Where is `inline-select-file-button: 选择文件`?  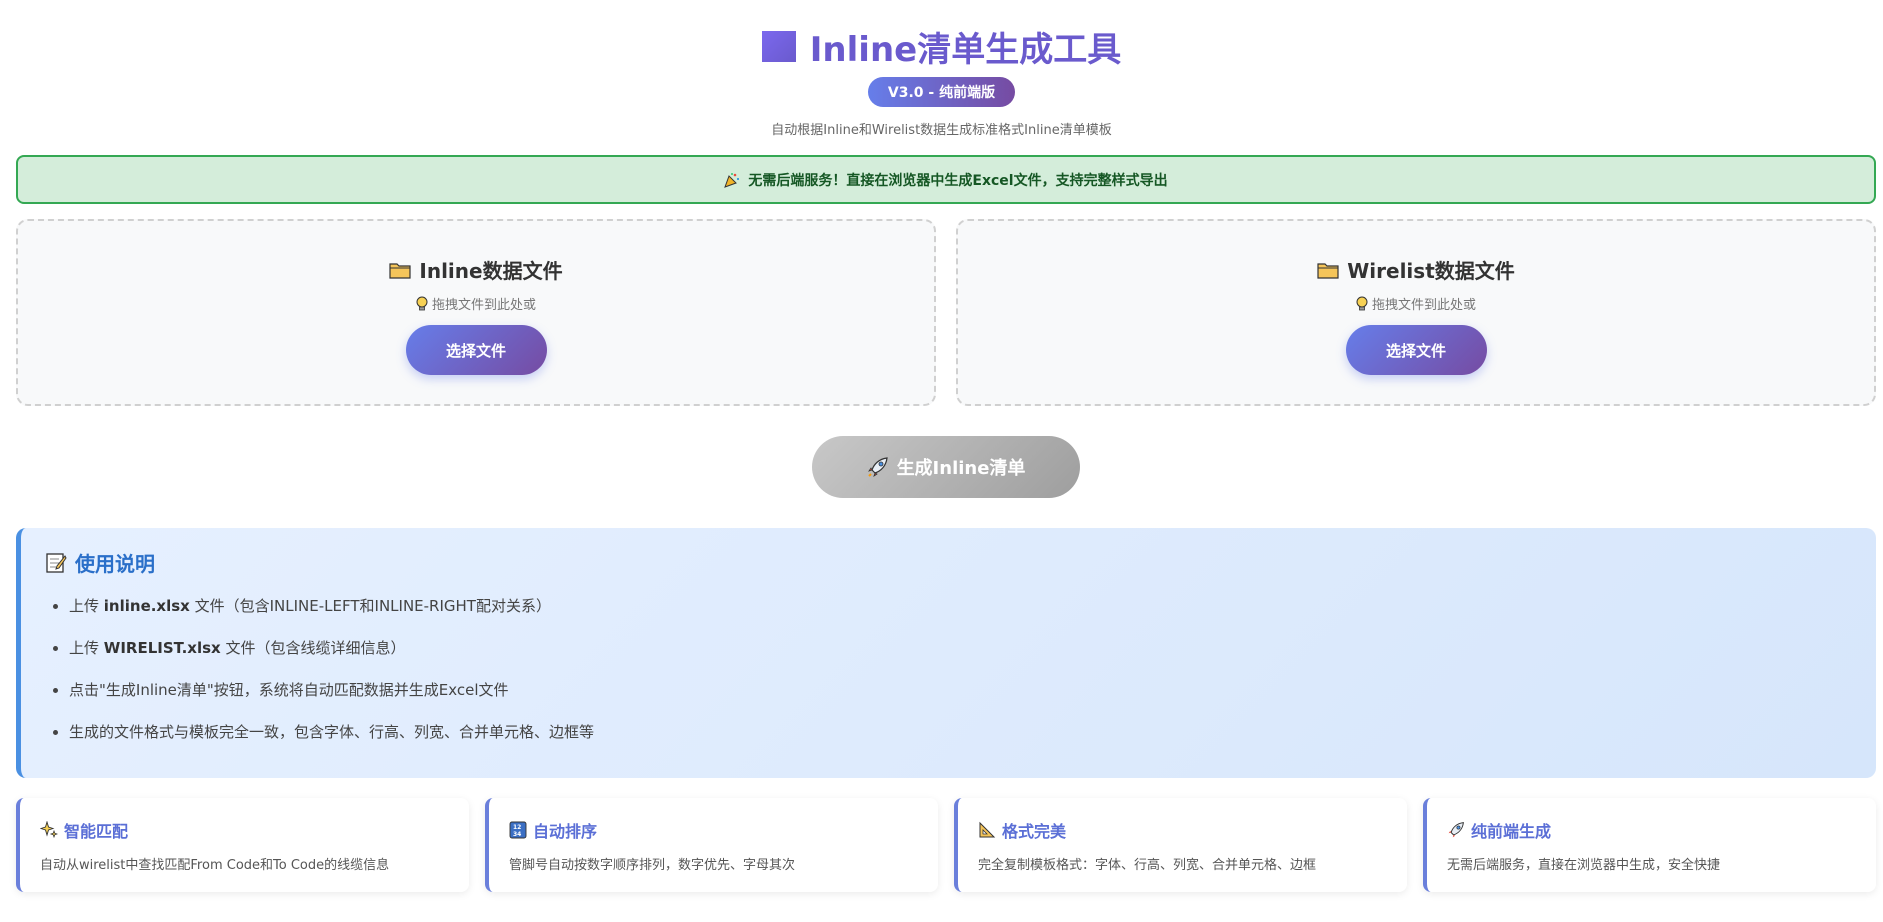 inline-select-file-button: 选择文件 is located at coordinates (476, 350).